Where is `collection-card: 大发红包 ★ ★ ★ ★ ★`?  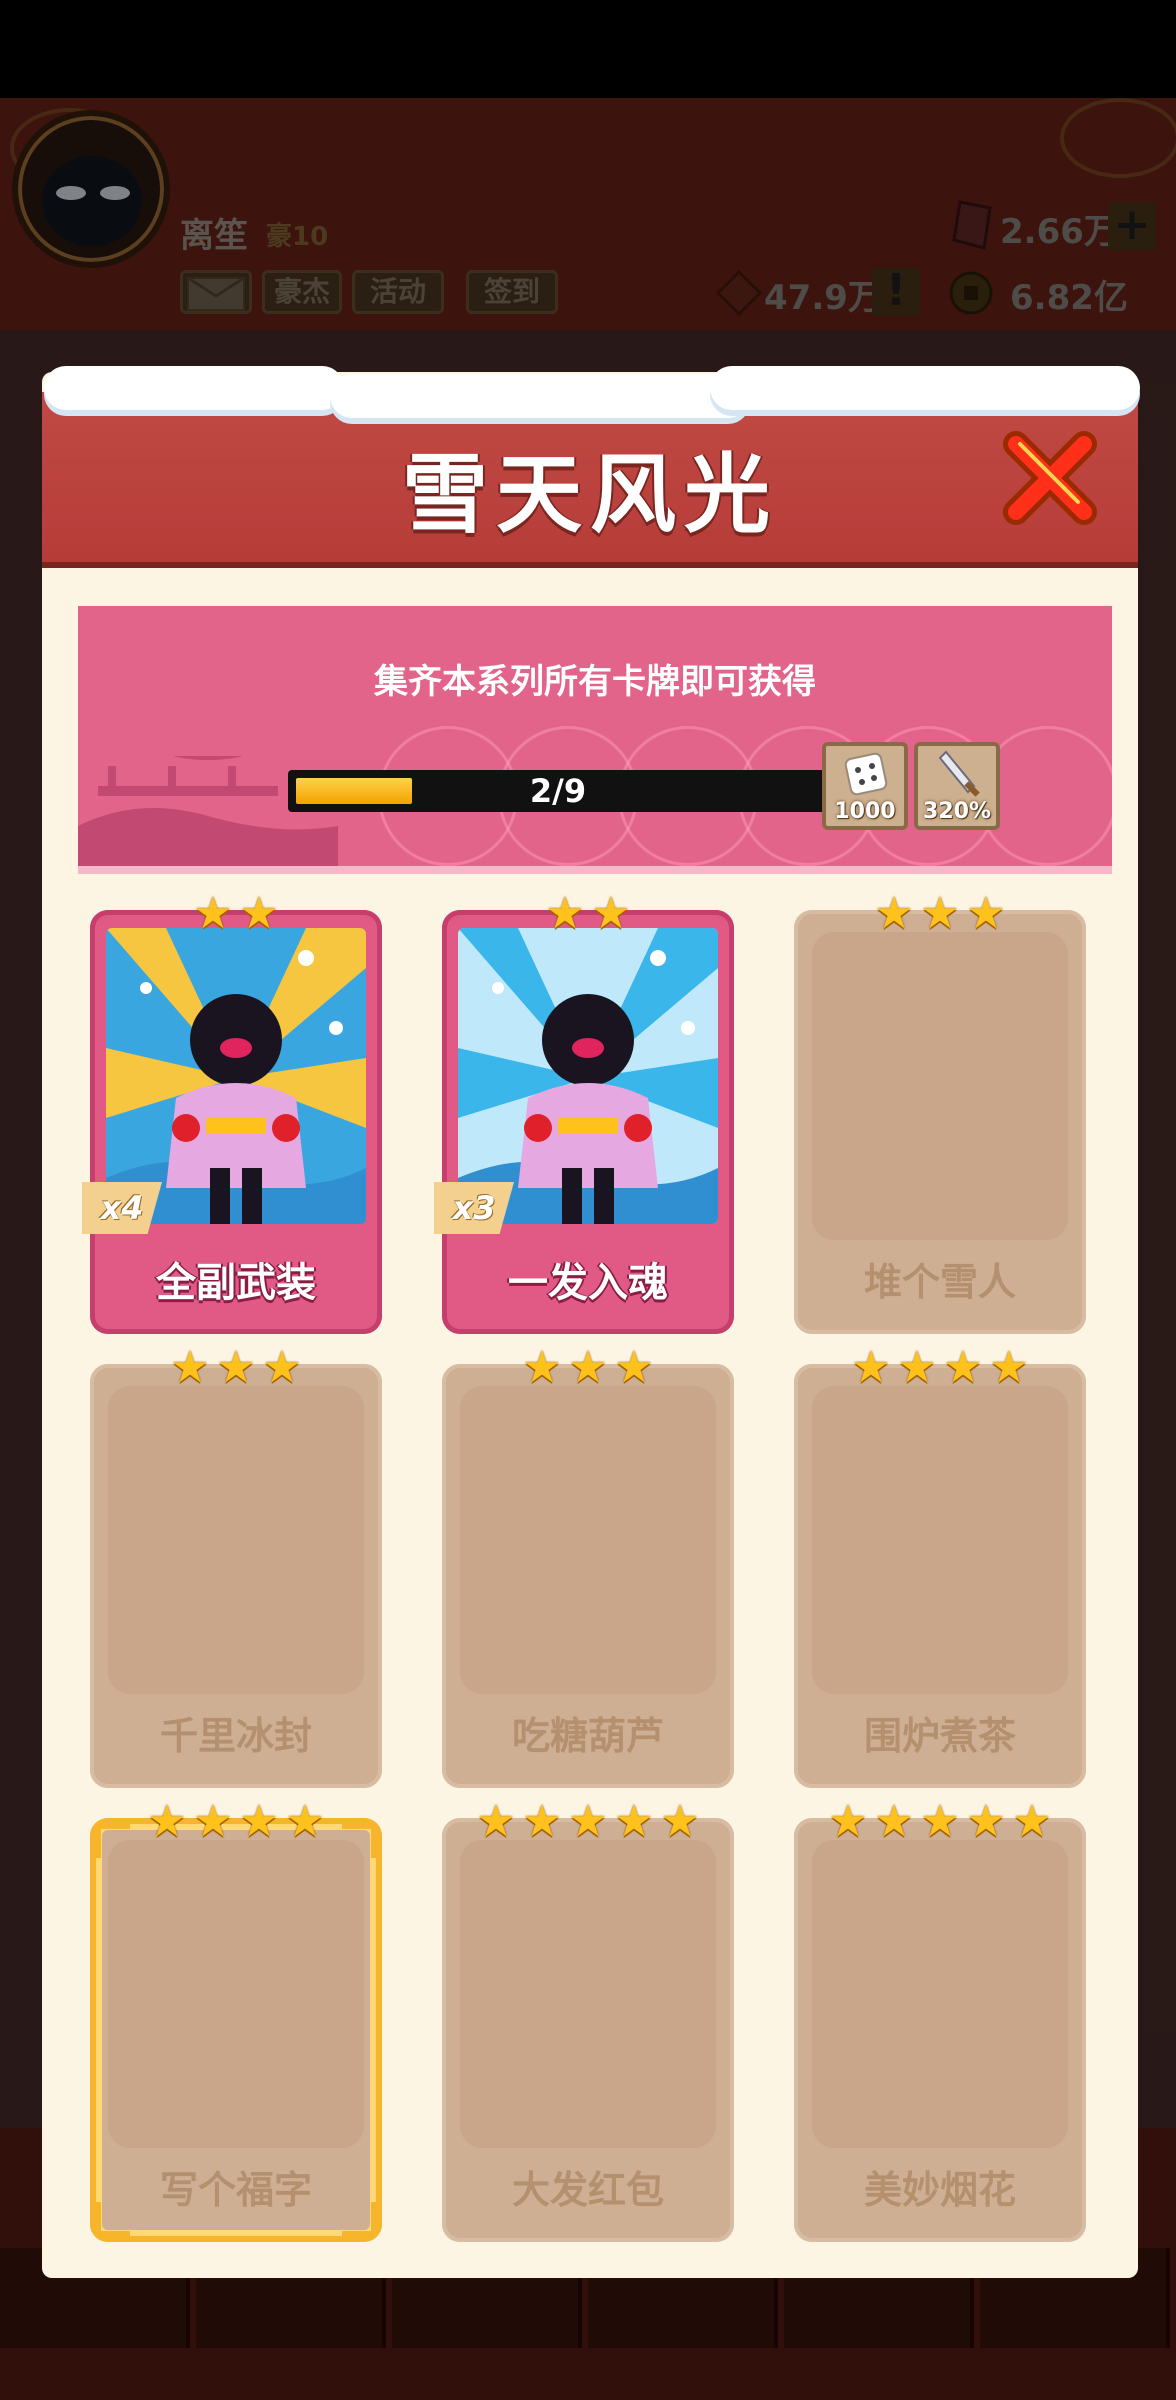 collection-card: 大发红包 ★ ★ ★ ★ ★ is located at coordinates (588, 2021).